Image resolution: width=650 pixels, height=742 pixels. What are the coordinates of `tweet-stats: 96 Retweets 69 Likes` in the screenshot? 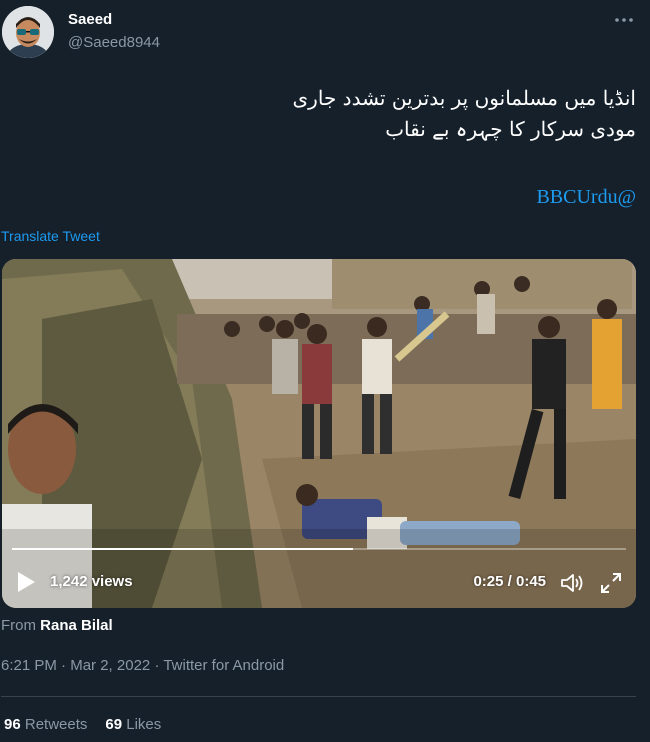 It's located at (82, 724).